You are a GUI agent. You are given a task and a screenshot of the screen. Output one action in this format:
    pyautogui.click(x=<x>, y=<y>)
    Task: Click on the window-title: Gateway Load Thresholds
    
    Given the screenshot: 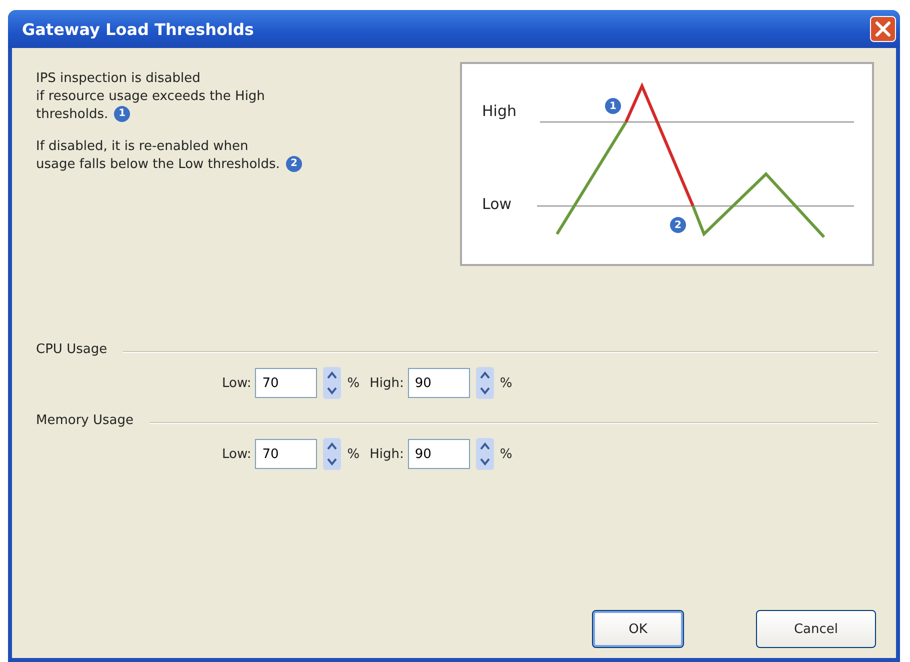 What is the action you would take?
    pyautogui.click(x=138, y=29)
    